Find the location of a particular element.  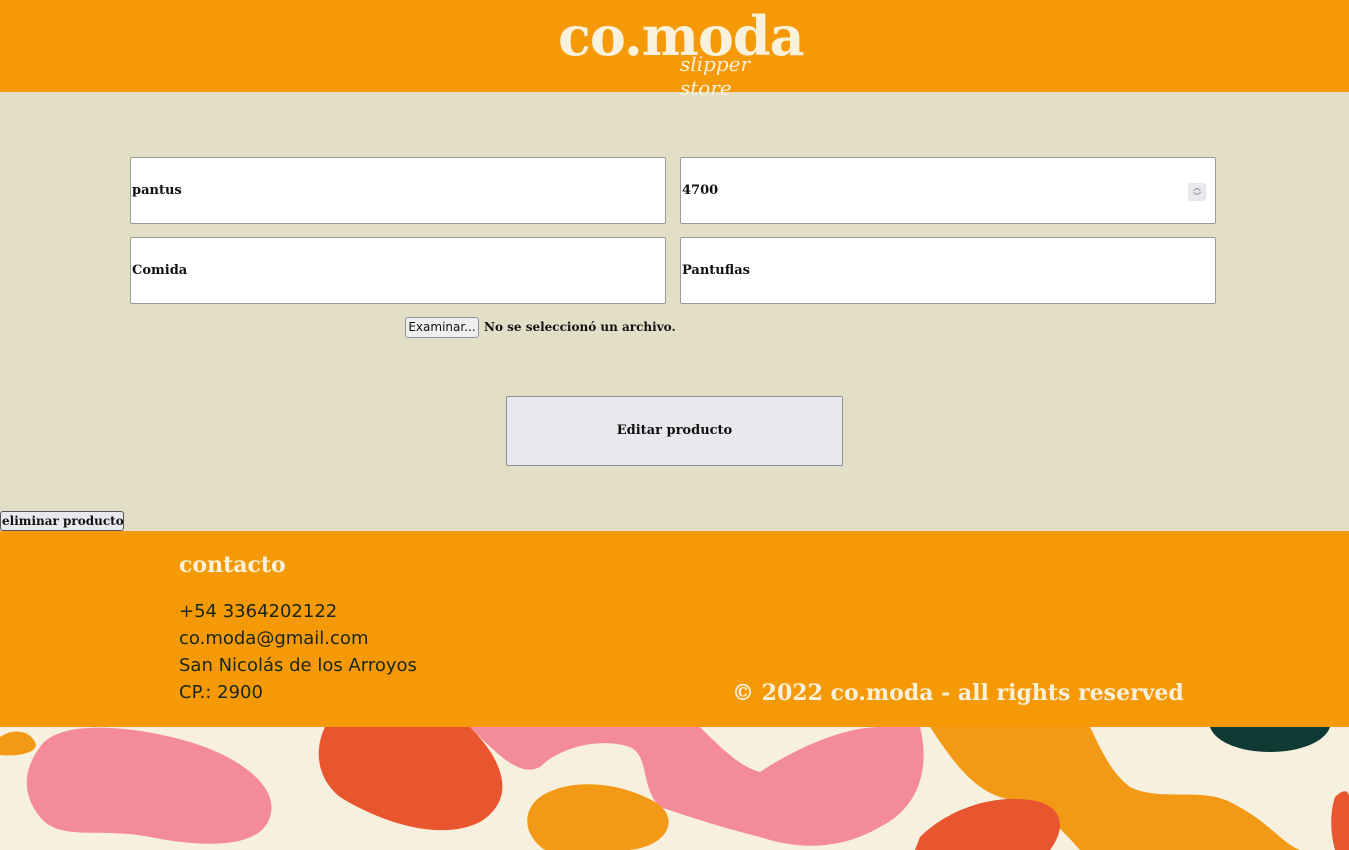

chevron-up-icon: ︿ is located at coordinates (1197, 187).